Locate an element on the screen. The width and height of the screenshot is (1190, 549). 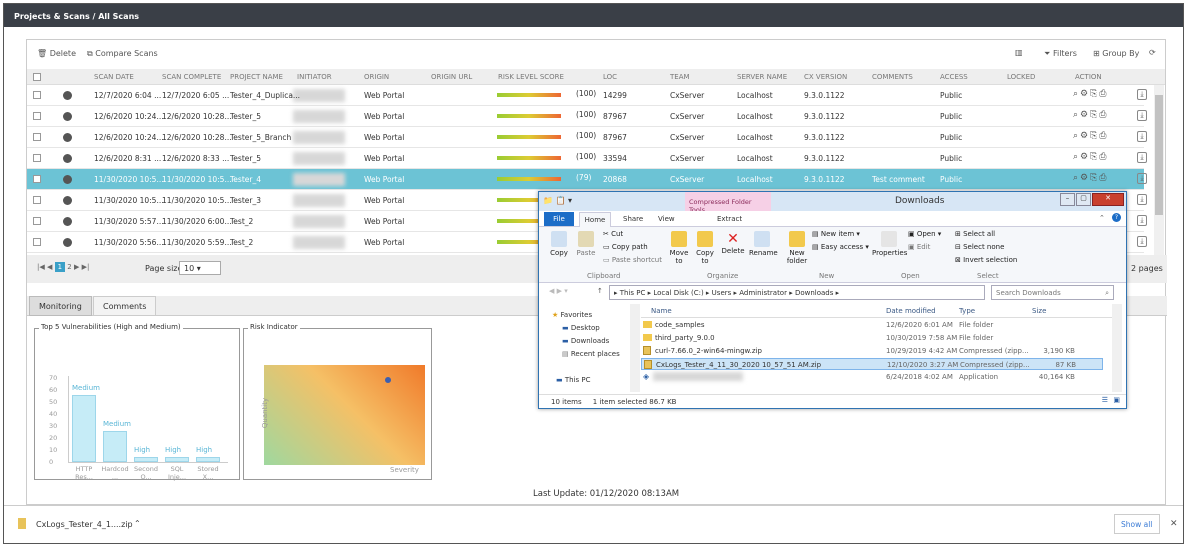
search-input: Search Downloads ⌕ is located at coordinates (1052, 292).